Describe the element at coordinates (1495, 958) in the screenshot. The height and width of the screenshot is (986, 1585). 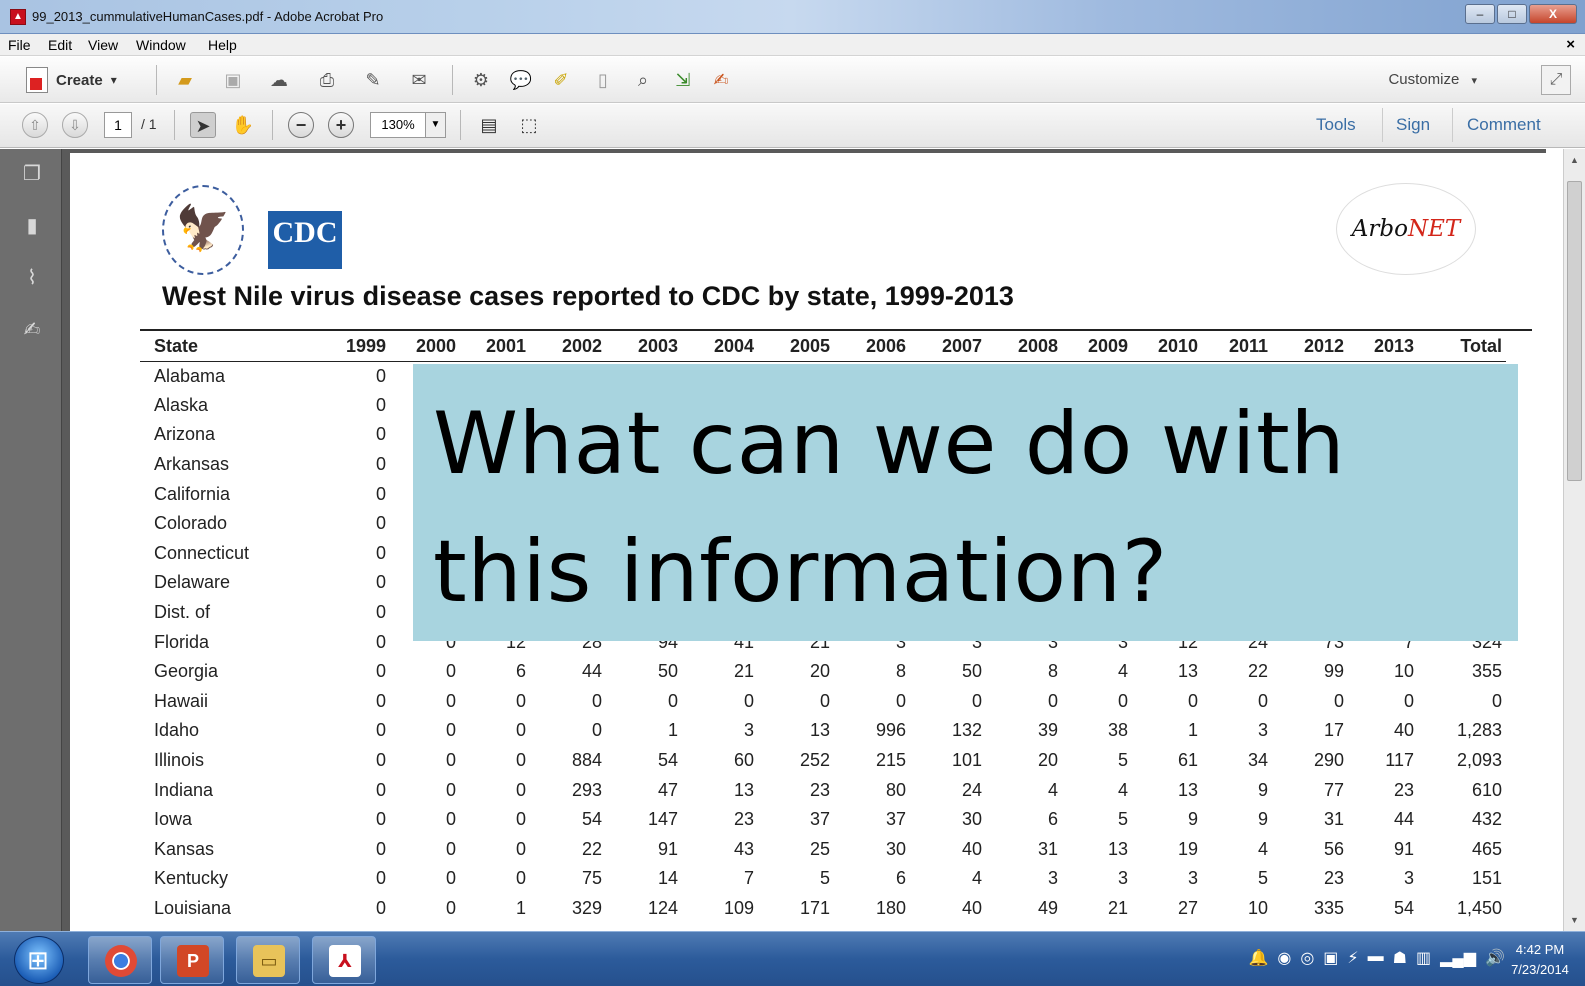
I see `volume-icon: 🔊` at that location.